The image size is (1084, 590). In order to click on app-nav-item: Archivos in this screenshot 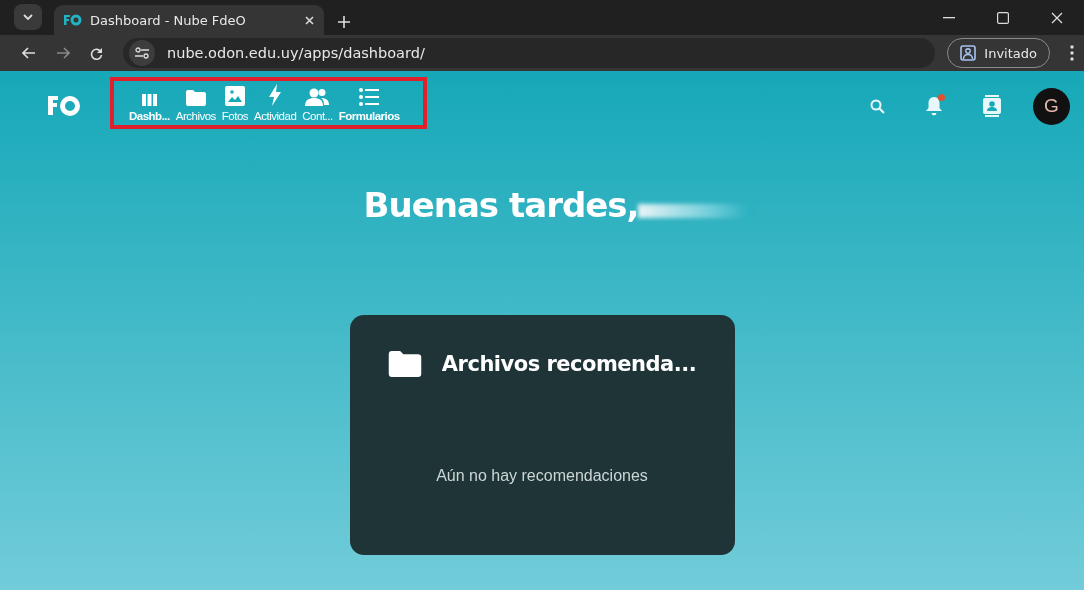, I will do `click(195, 103)`.